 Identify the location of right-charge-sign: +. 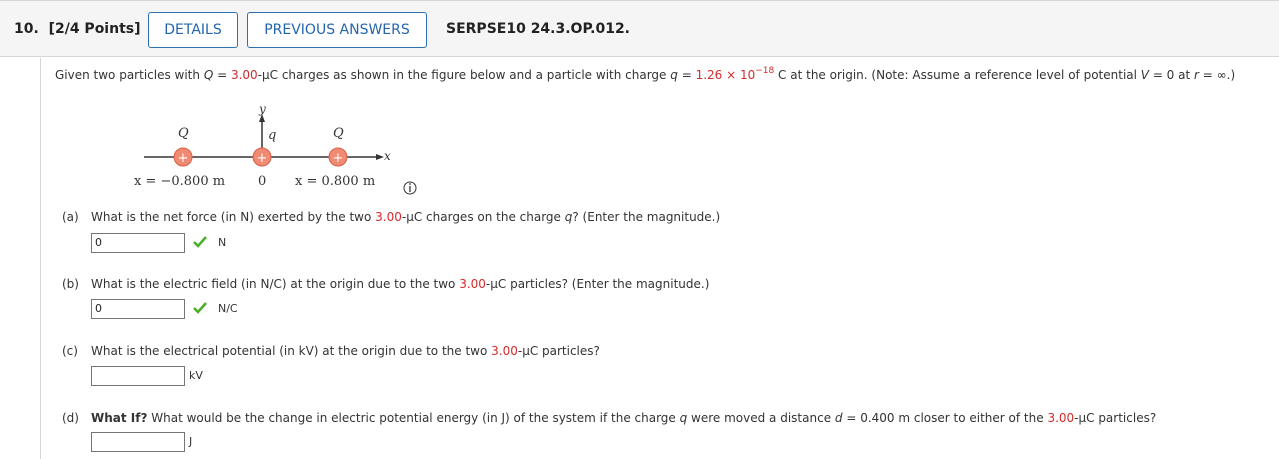
(338, 158).